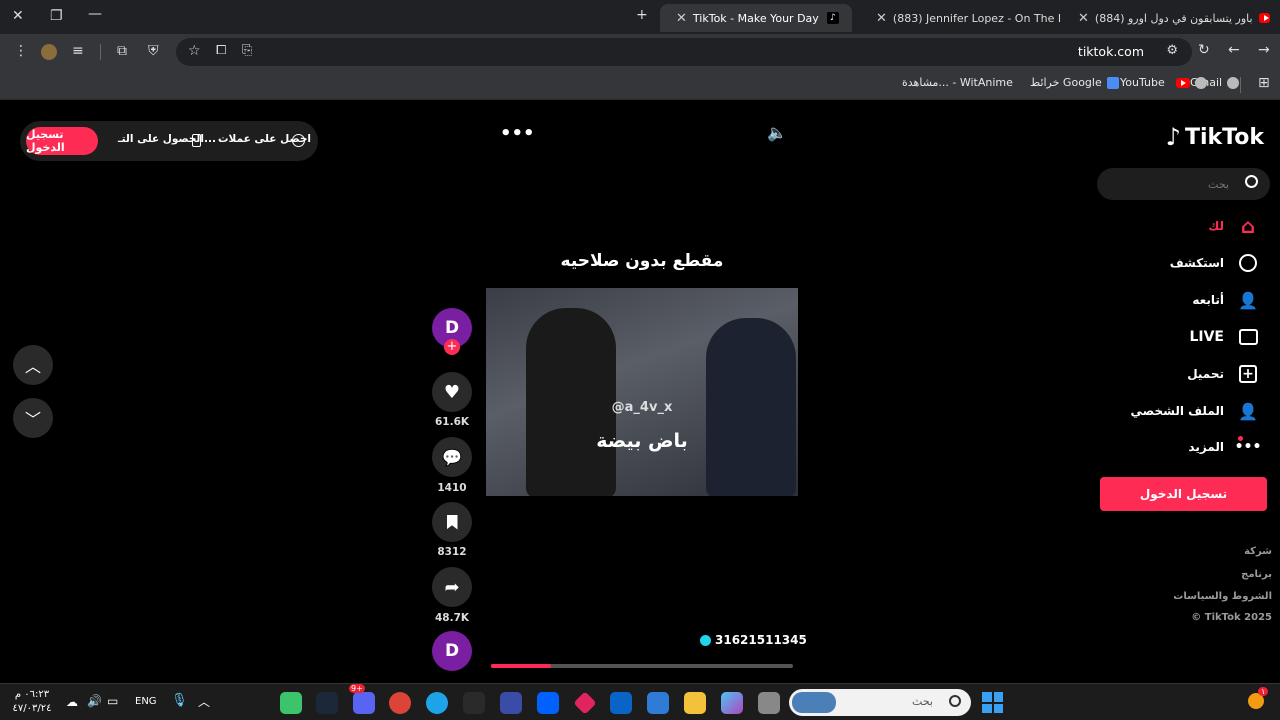  What do you see at coordinates (756, 18) in the screenshot?
I see `tab-tiktok: ✕ TikTok - Make Your Day ♪` at bounding box center [756, 18].